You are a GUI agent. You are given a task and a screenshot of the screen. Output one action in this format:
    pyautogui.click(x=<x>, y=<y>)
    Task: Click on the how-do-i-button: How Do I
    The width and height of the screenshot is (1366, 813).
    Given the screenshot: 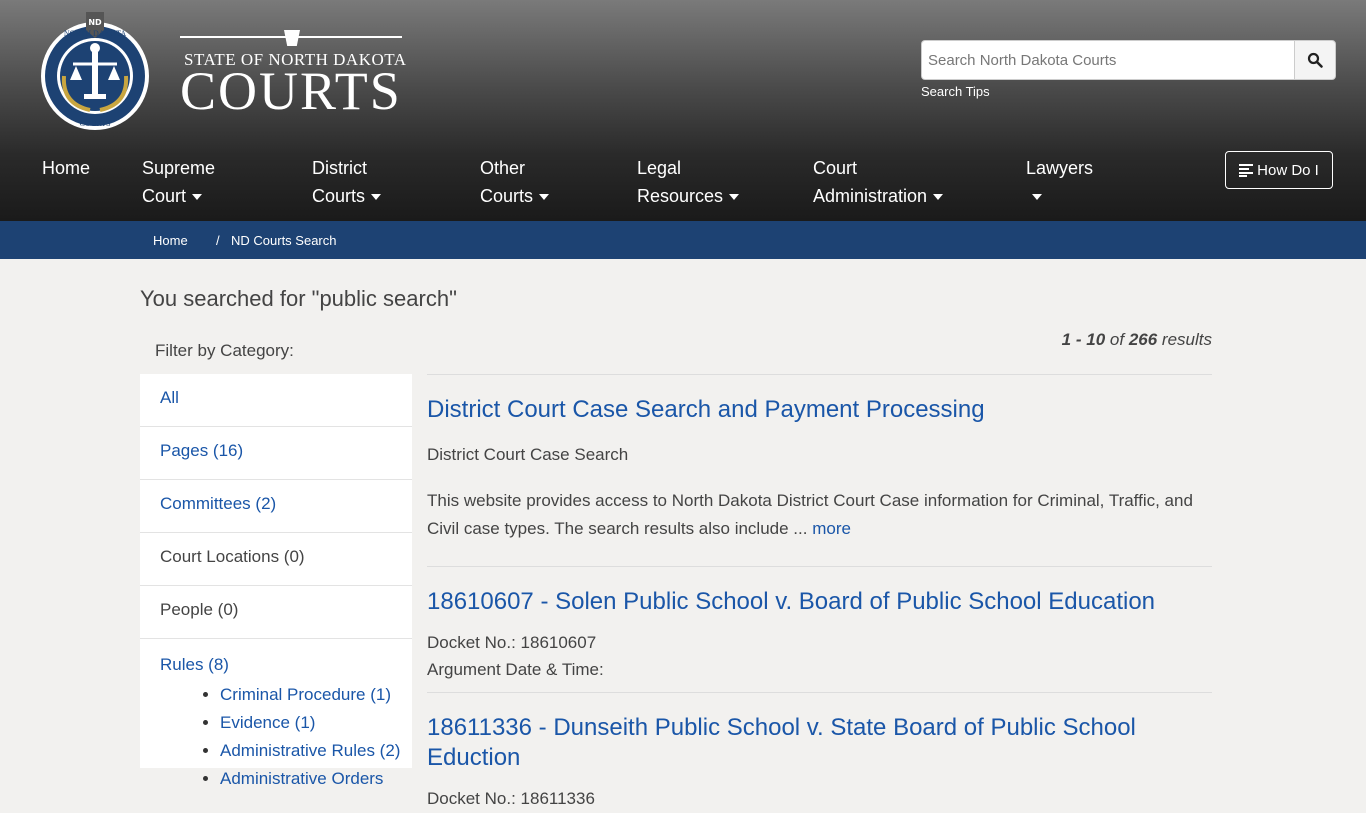 What is the action you would take?
    pyautogui.click(x=1279, y=170)
    